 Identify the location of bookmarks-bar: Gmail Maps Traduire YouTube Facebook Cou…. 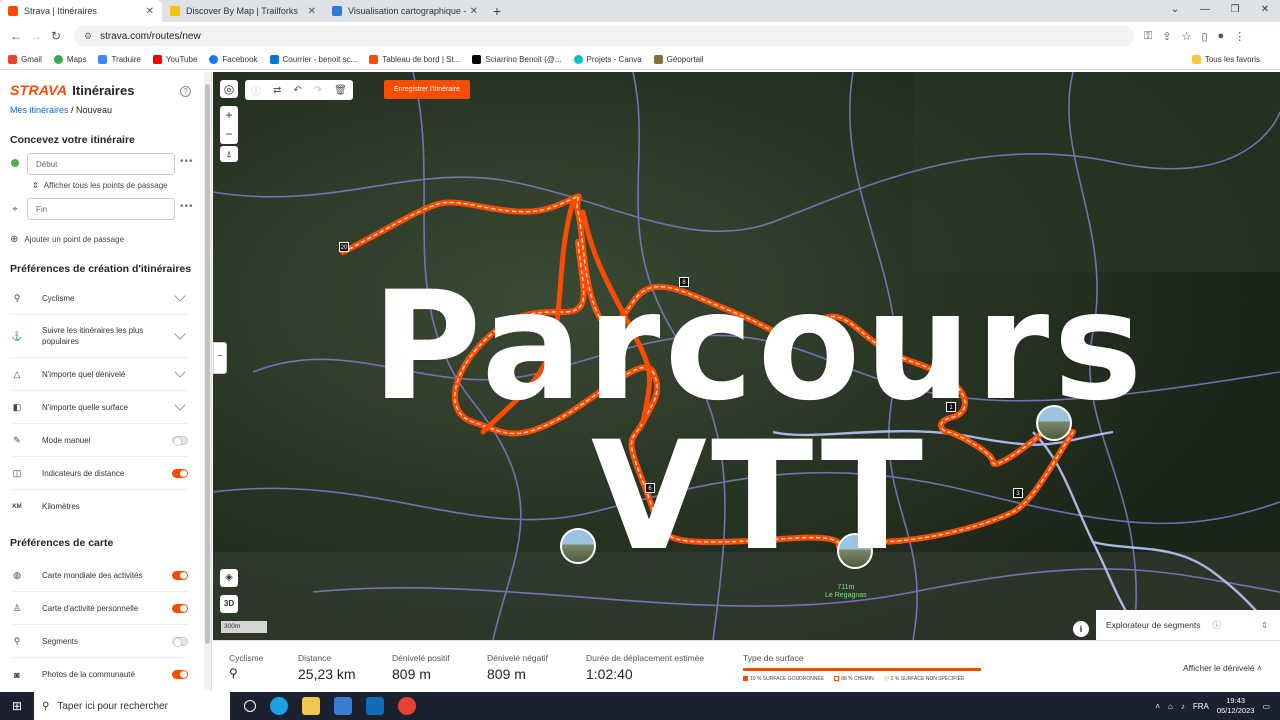
(640, 60).